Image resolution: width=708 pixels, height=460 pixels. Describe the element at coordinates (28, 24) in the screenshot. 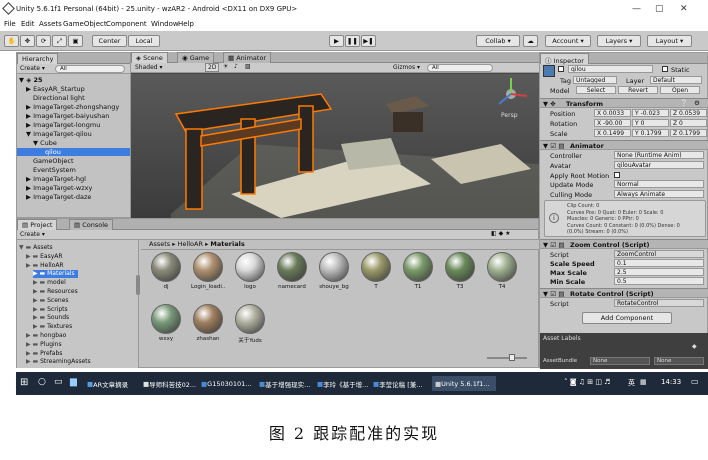

I see `menu-edit: Edit` at that location.